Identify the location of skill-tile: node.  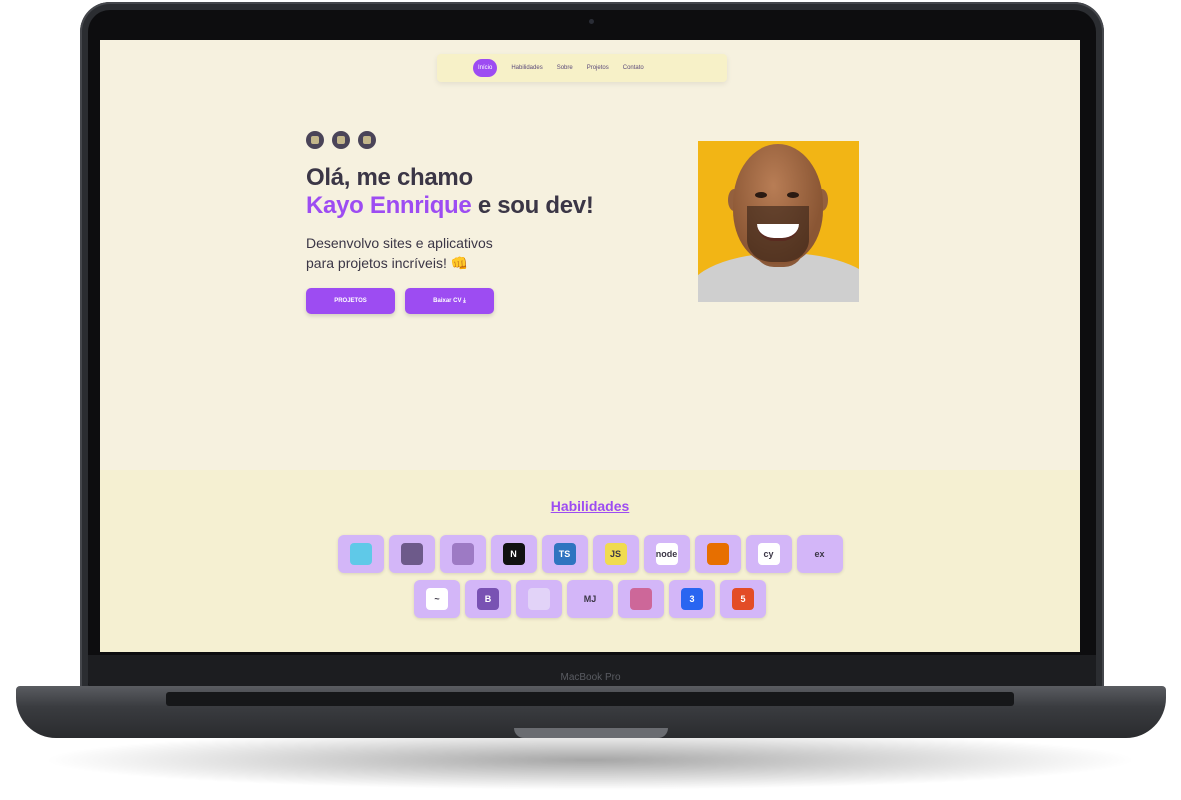
(666, 554).